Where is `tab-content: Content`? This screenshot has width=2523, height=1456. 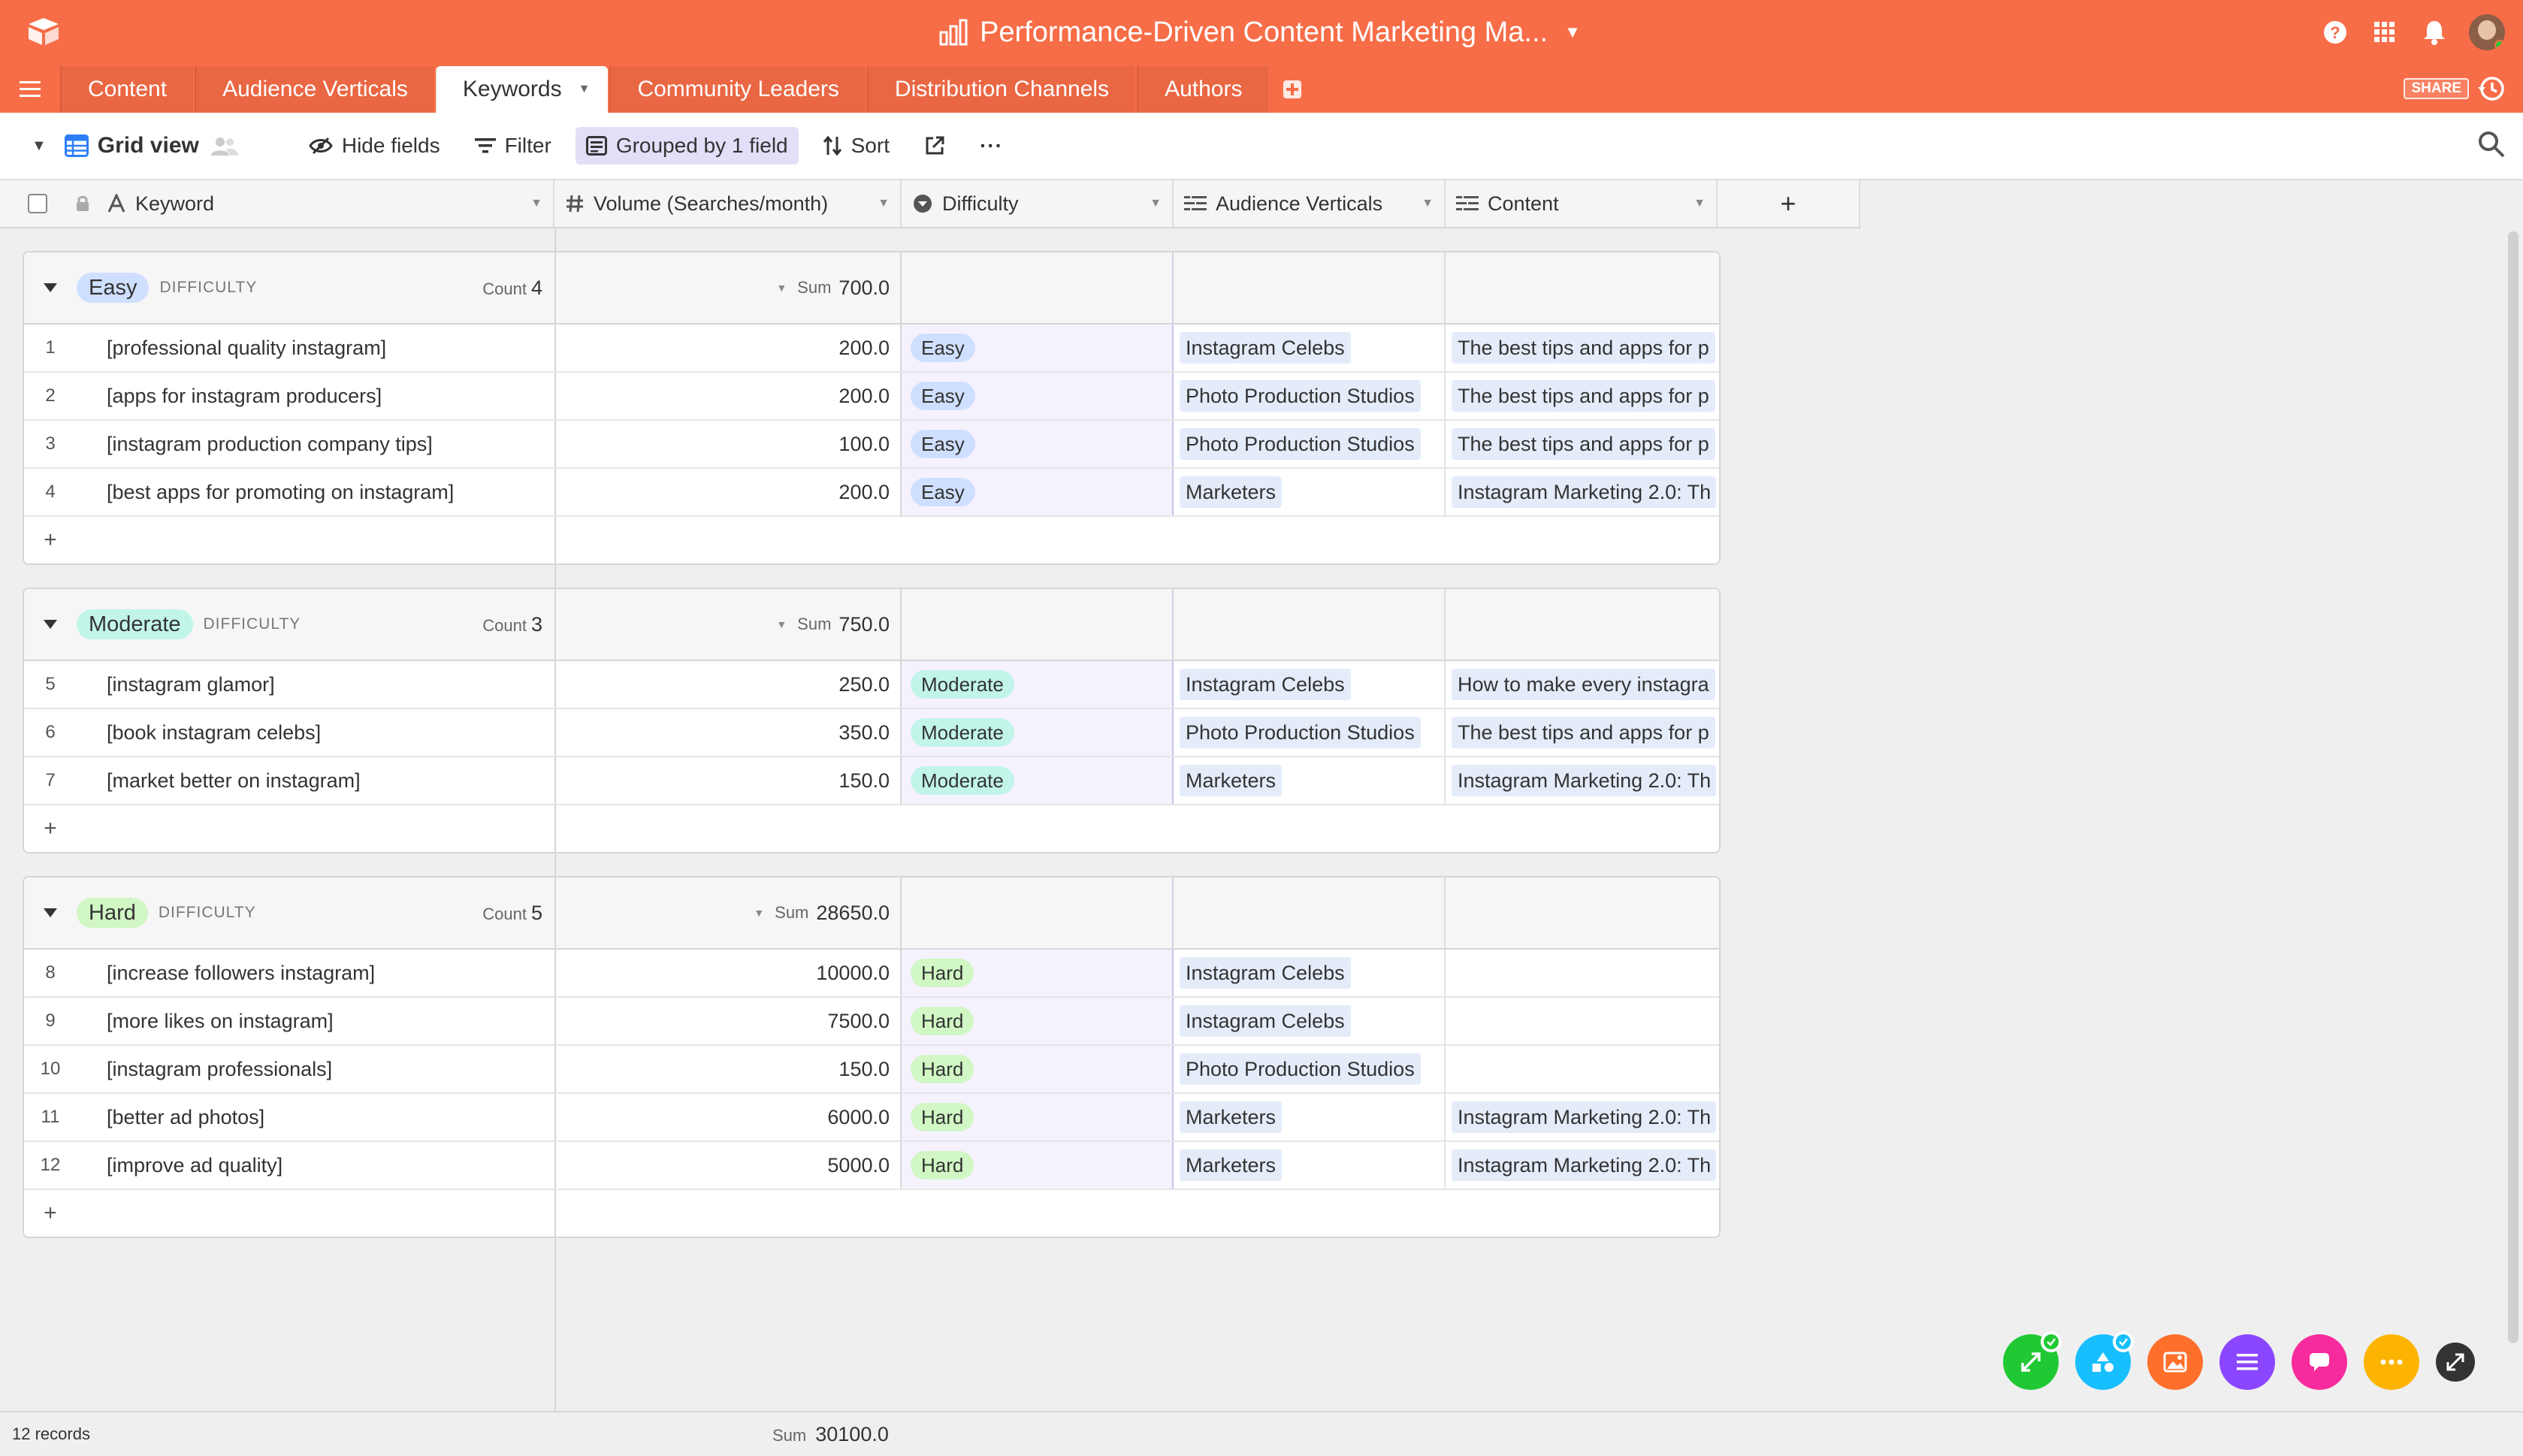 tab-content: Content is located at coordinates (127, 89).